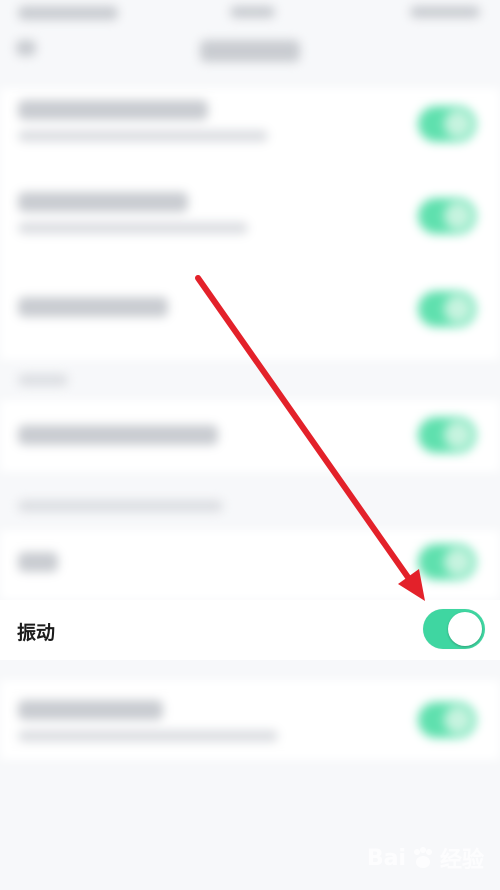 Image resolution: width=500 pixels, height=890 pixels. What do you see at coordinates (461, 860) in the screenshot?
I see `watermark-suffix: 经验` at bounding box center [461, 860].